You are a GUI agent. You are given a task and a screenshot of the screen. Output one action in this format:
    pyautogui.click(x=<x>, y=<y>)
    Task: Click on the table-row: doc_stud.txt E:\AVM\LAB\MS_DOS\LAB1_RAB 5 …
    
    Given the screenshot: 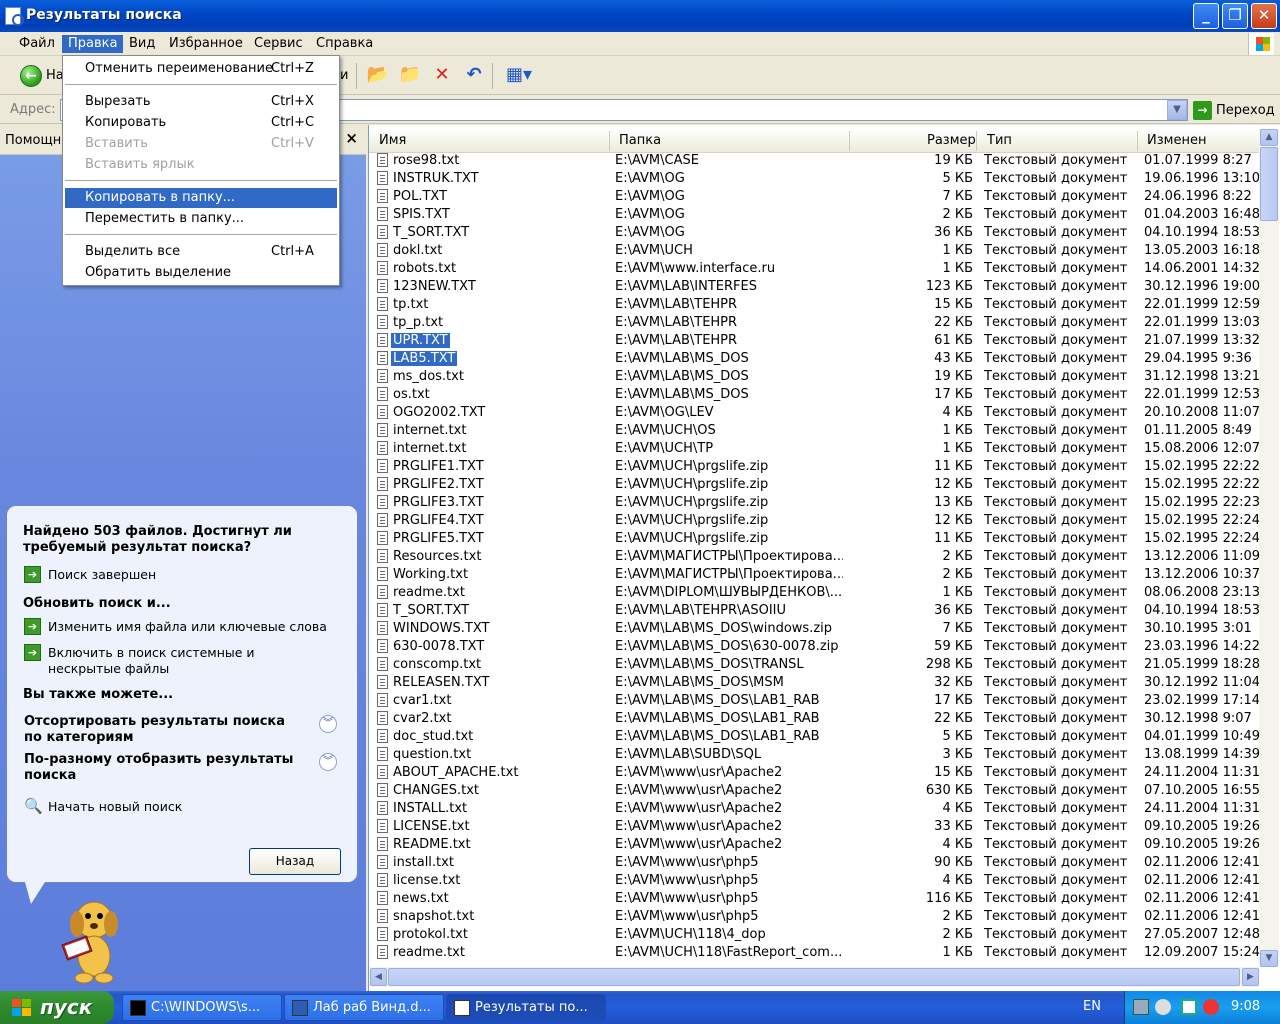 What is the action you would take?
    pyautogui.click(x=814, y=737)
    